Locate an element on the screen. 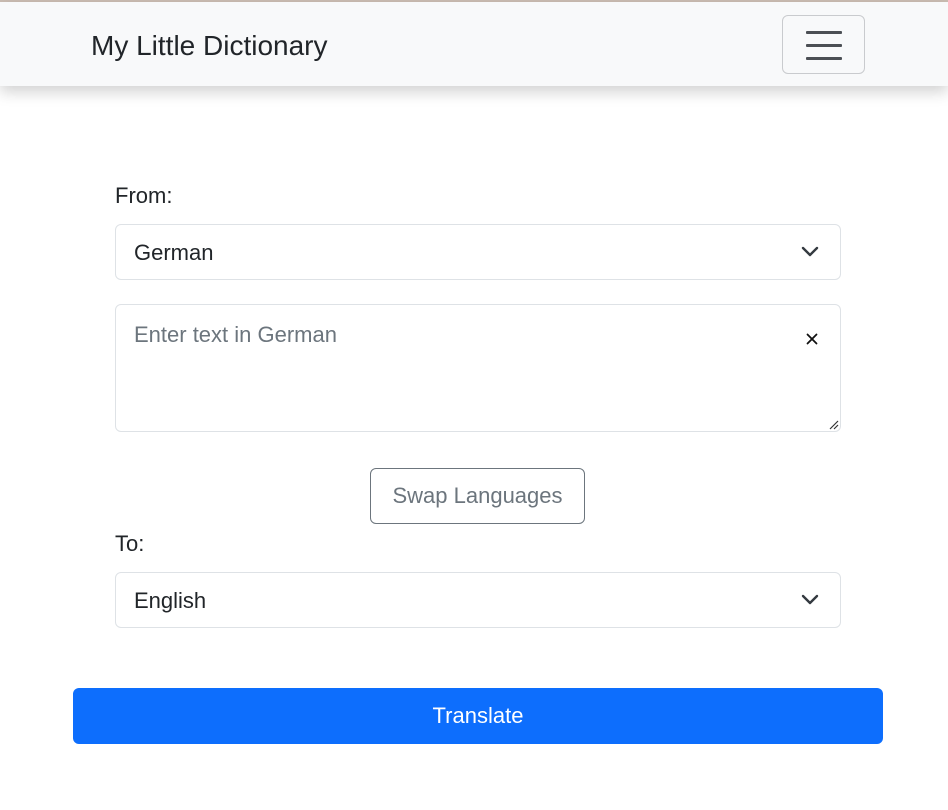  source-text-input: Enter text in German is located at coordinates (478, 368).